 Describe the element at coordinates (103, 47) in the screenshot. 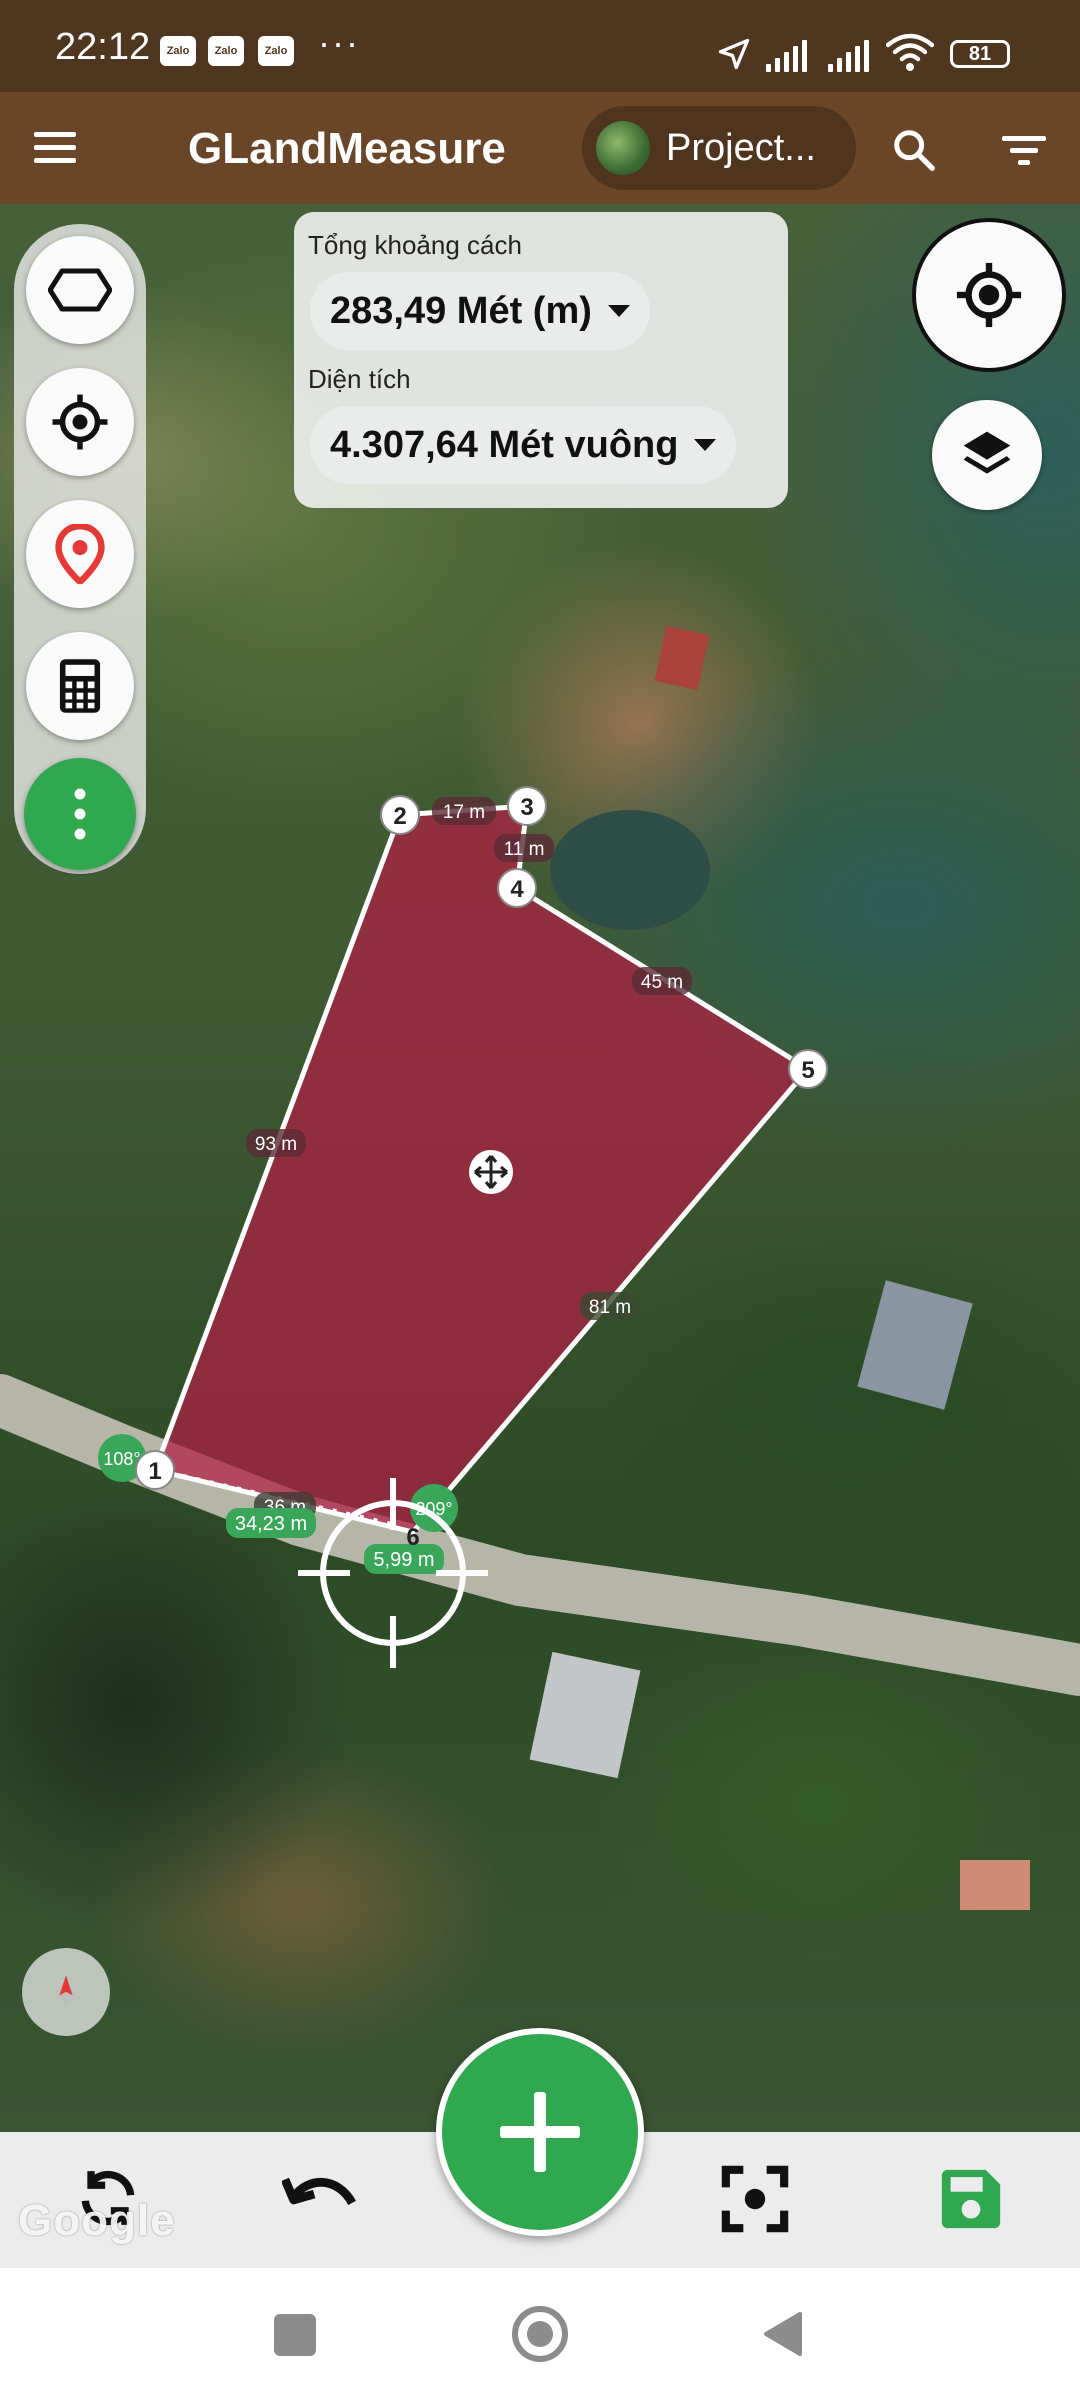

I see `status-clock: 22:12` at that location.